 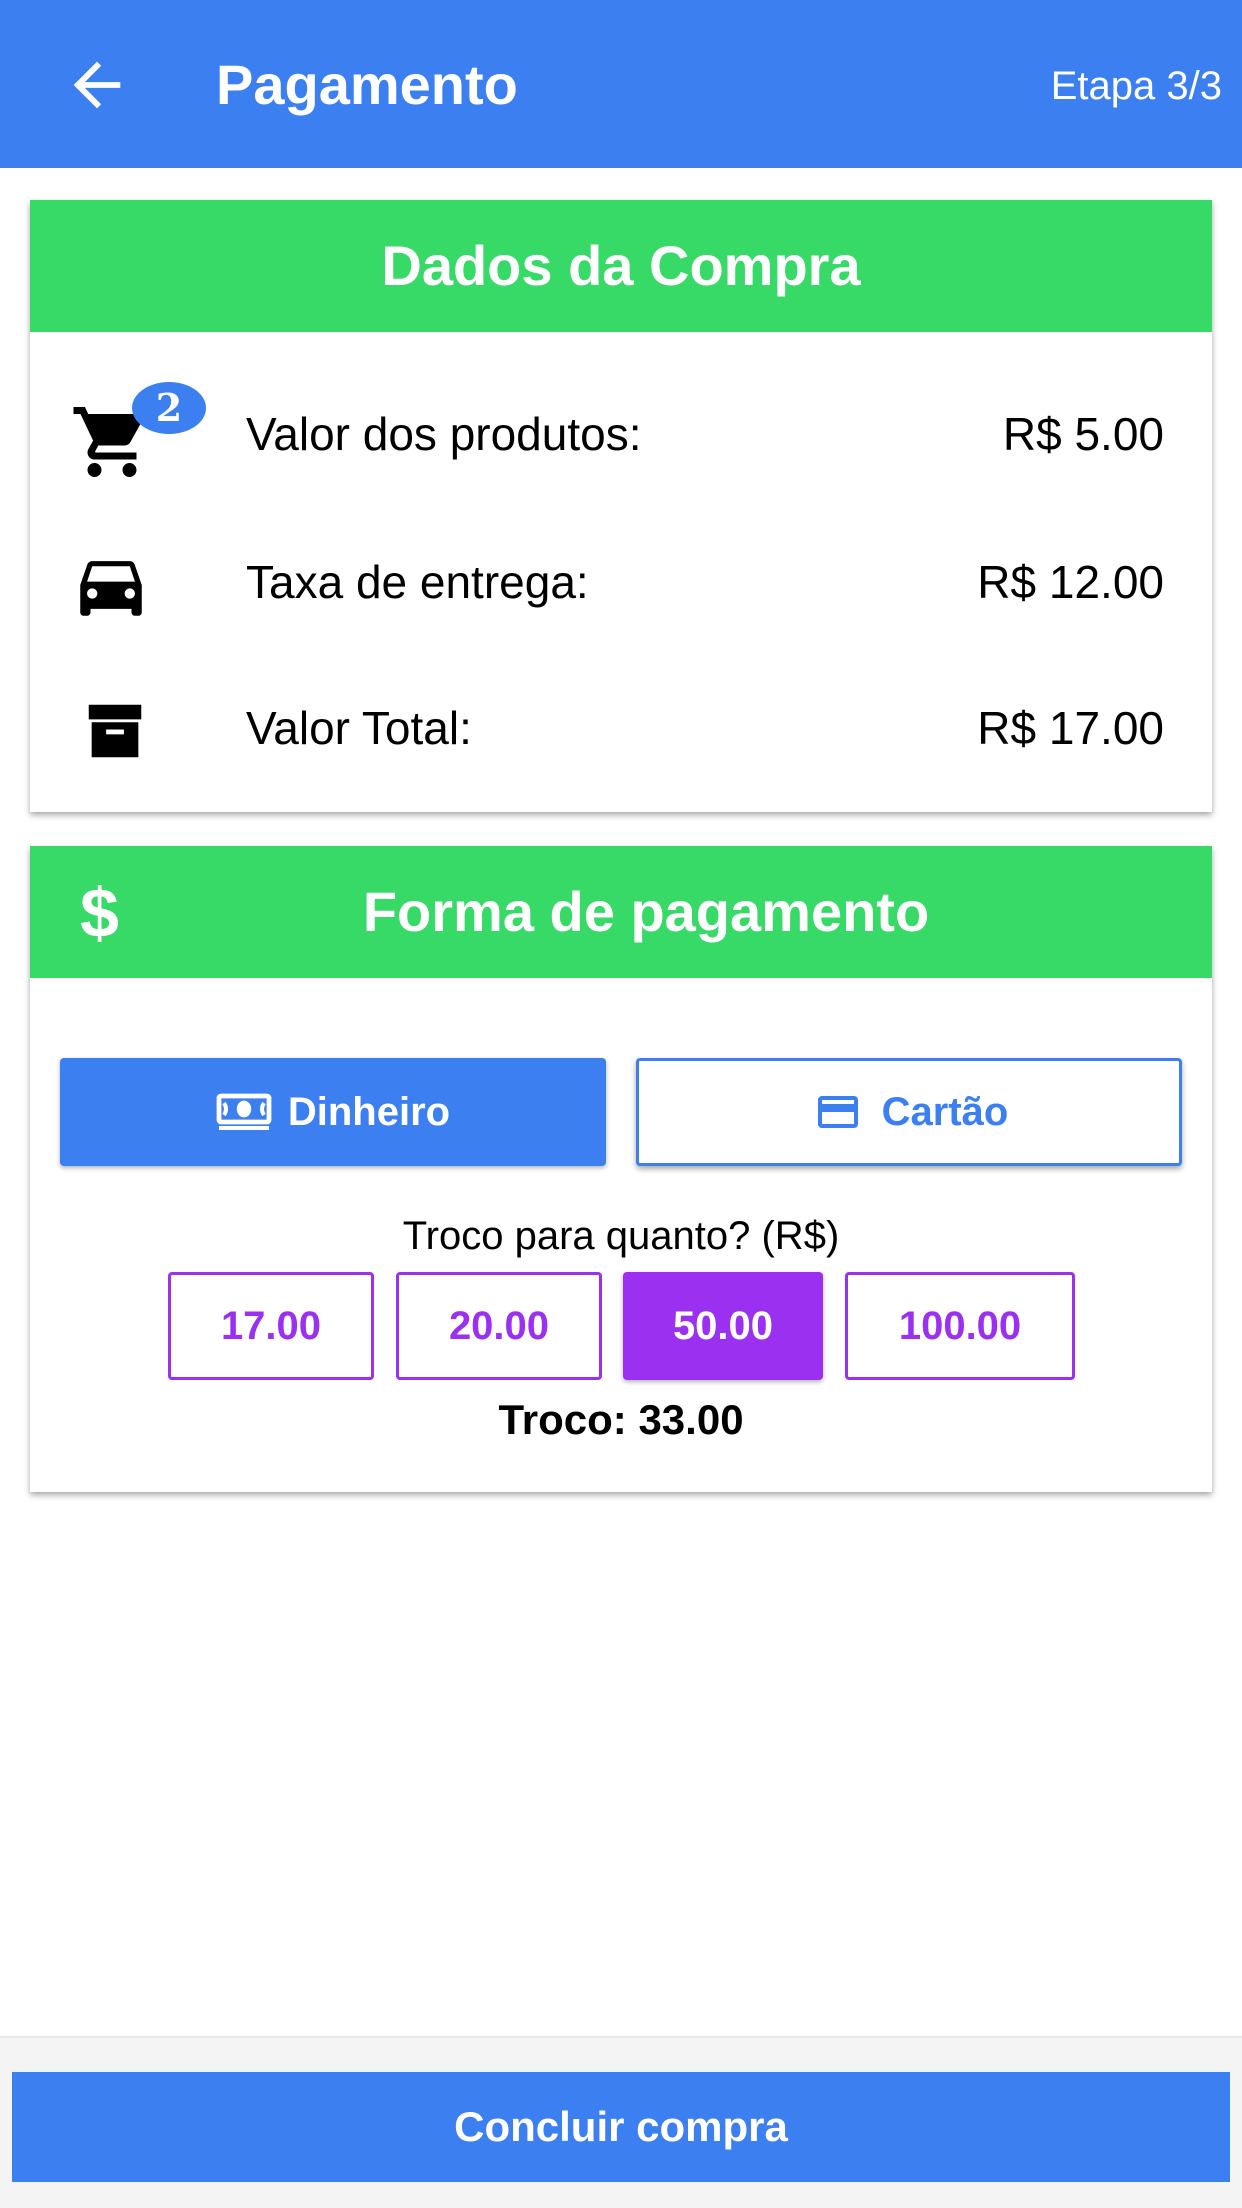 What do you see at coordinates (97, 85) in the screenshot?
I see `arrow-back-icon` at bounding box center [97, 85].